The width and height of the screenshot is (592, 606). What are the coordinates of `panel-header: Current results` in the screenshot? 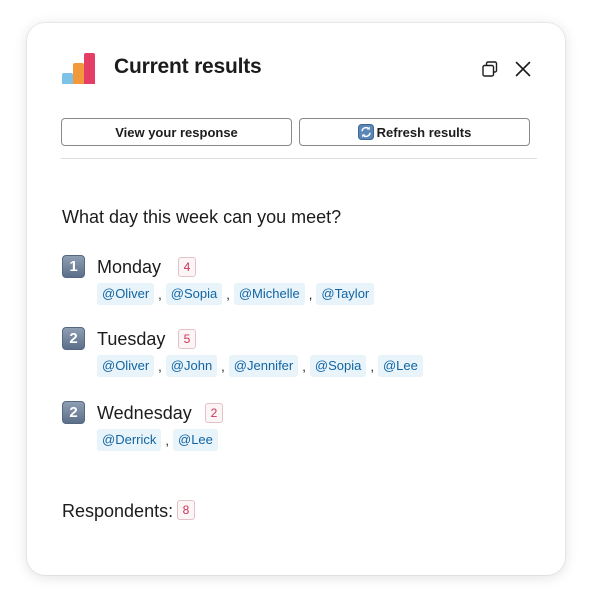 It's located at (296, 69).